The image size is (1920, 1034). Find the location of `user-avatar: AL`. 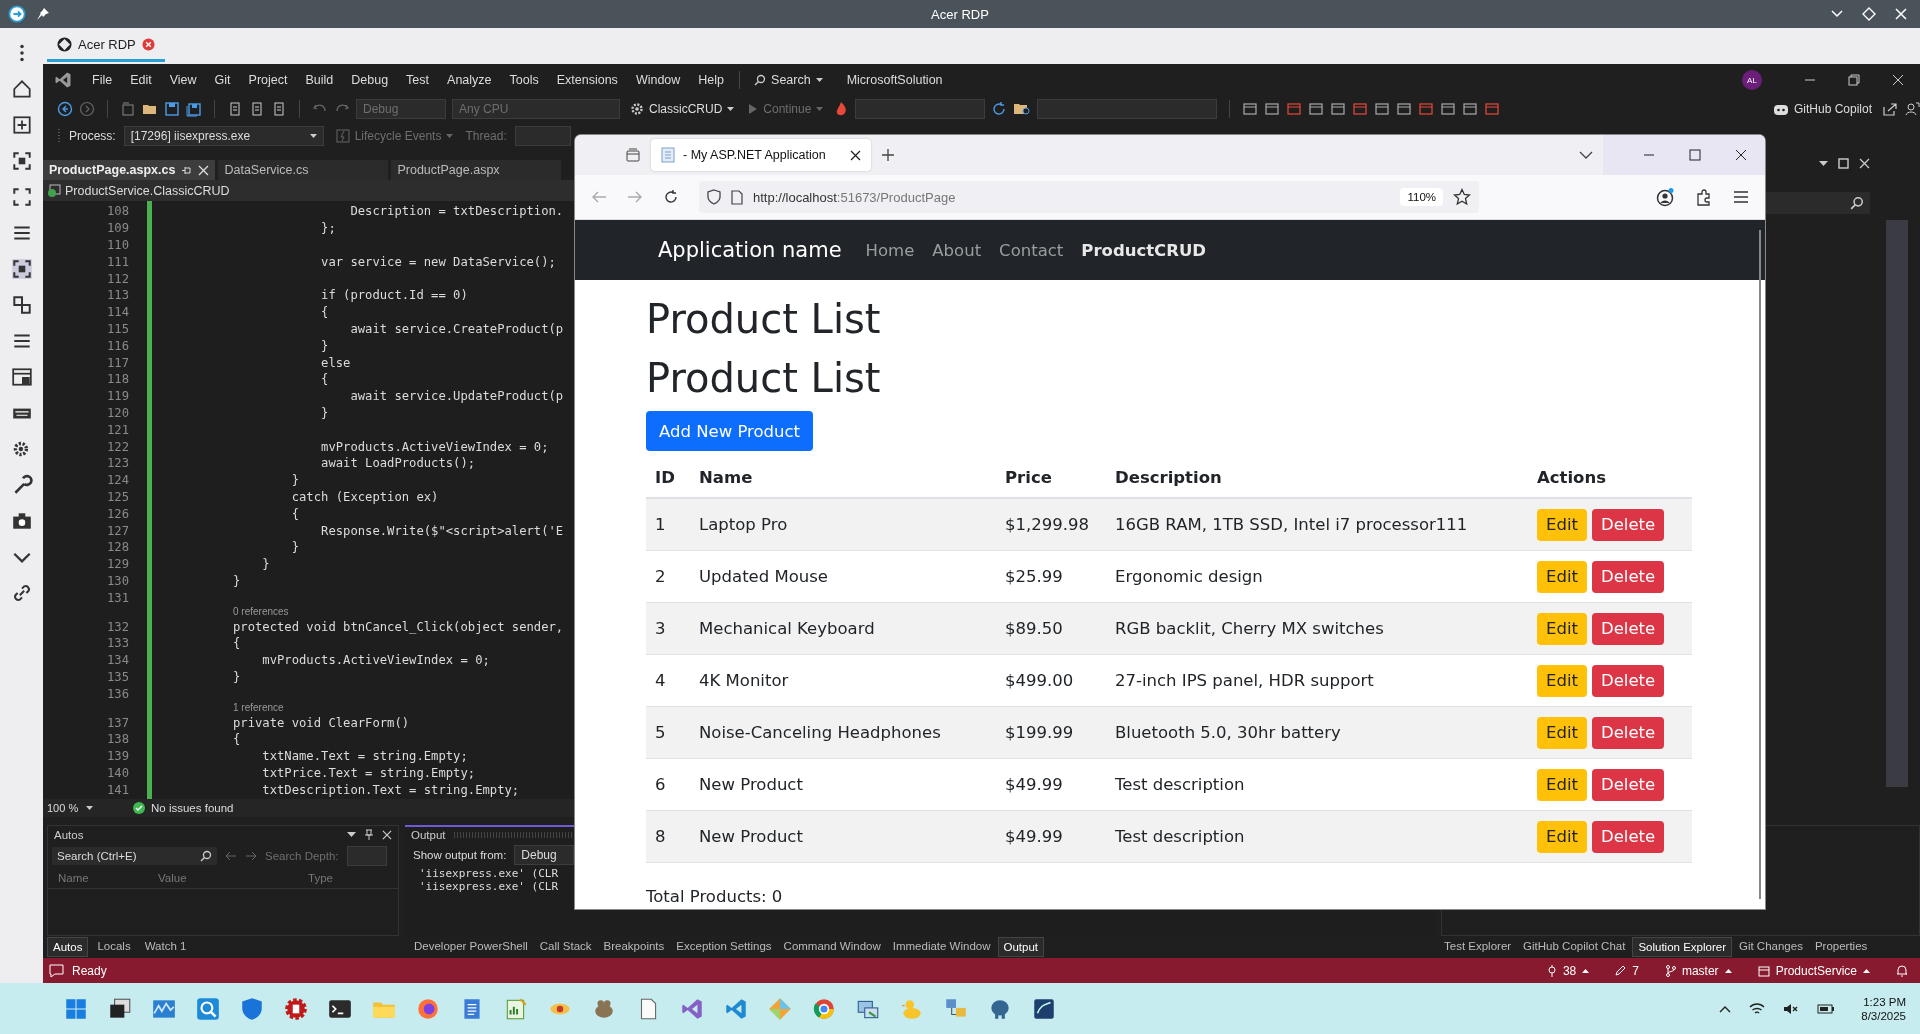

user-avatar: AL is located at coordinates (1752, 80).